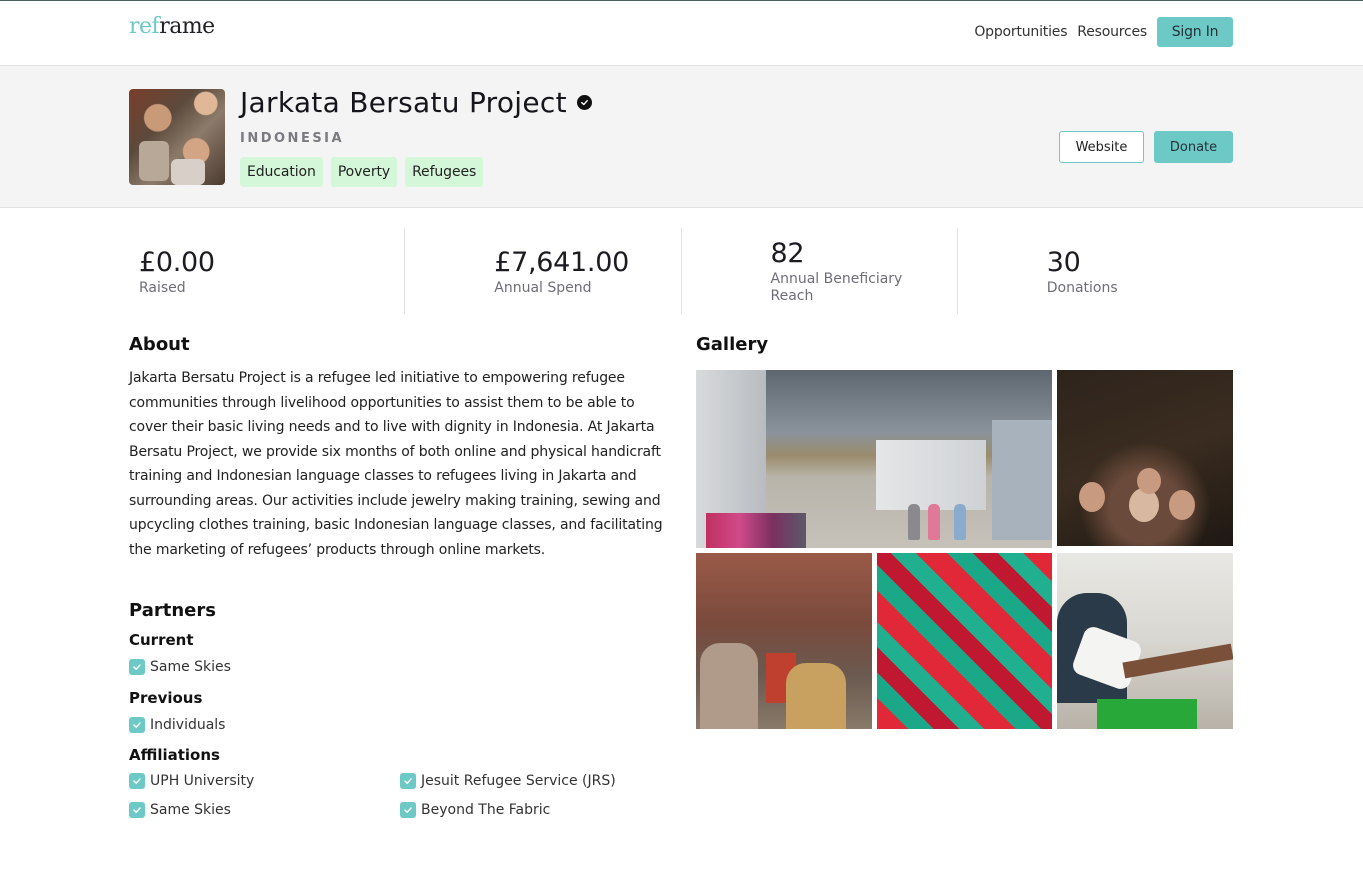 This screenshot has width=1363, height=877. Describe the element at coordinates (281, 172) in the screenshot. I see `tag-education: Education` at that location.